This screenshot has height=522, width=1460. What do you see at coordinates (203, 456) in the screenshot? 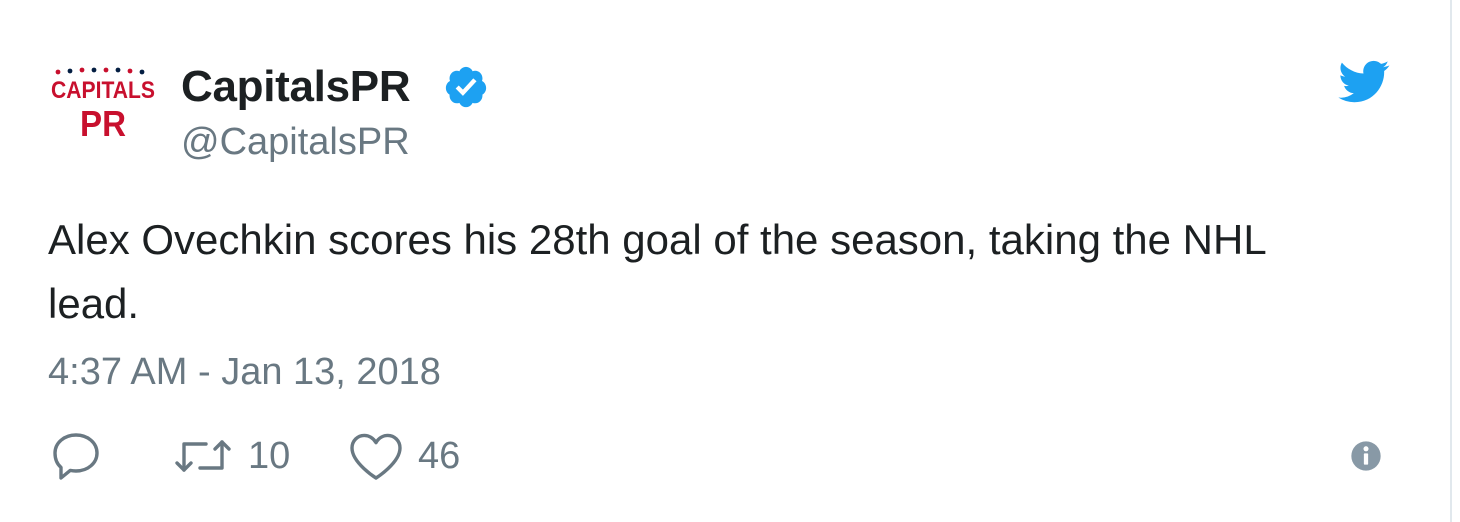
I see `retweet-icon` at bounding box center [203, 456].